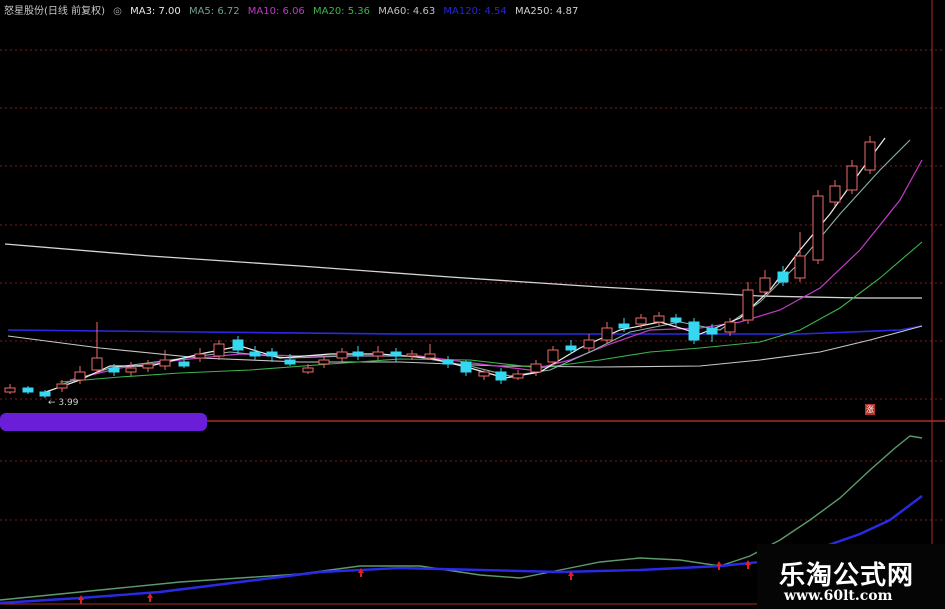 This screenshot has width=945, height=609. I want to click on indicator-name-bar, so click(103, 422).